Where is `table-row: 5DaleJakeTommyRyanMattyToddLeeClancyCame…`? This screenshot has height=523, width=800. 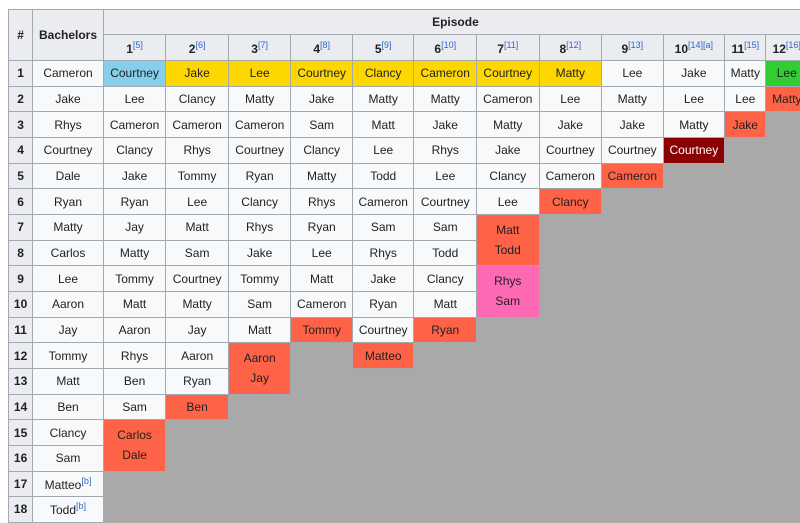 table-row: 5DaleJakeTommyRyanMattyToddLeeClancyCame… is located at coordinates (404, 176).